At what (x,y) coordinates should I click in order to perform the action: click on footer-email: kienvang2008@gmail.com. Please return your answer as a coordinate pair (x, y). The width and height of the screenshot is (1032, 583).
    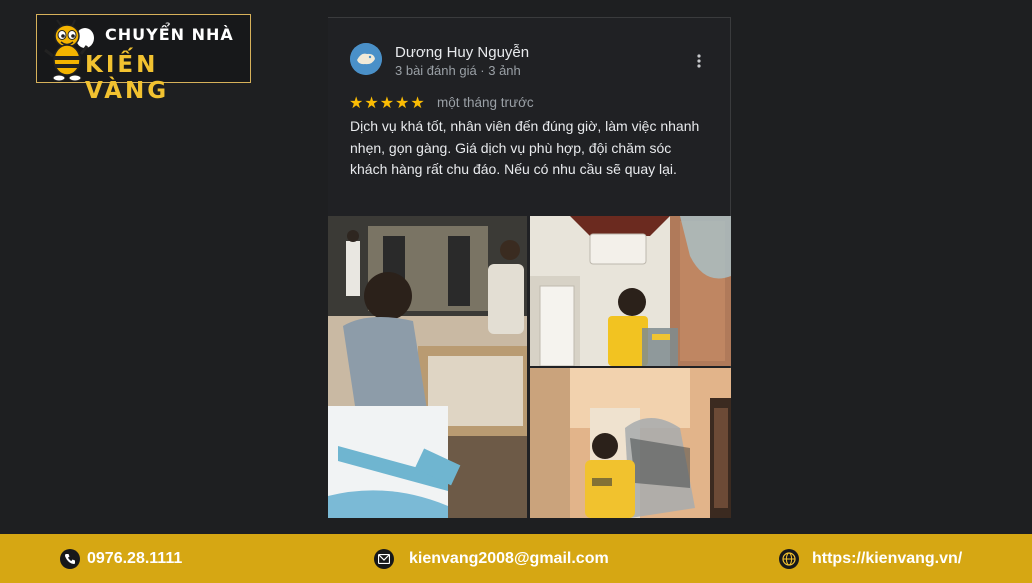
    Looking at the image, I should click on (491, 558).